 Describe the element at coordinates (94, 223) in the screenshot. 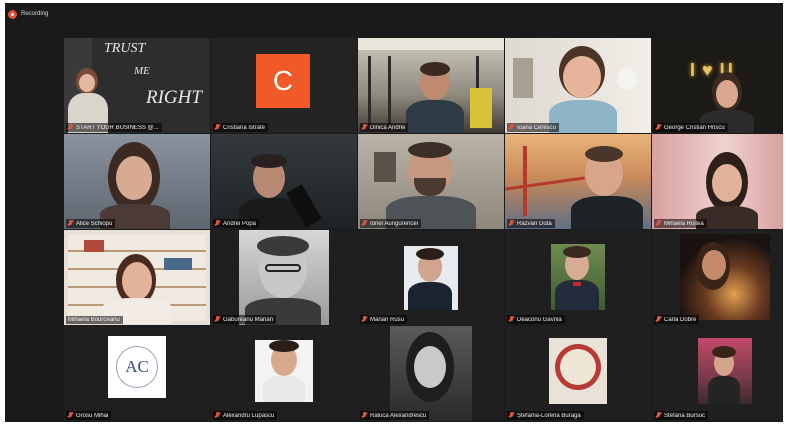

I see `participant-name: Alice Schiopu` at that location.